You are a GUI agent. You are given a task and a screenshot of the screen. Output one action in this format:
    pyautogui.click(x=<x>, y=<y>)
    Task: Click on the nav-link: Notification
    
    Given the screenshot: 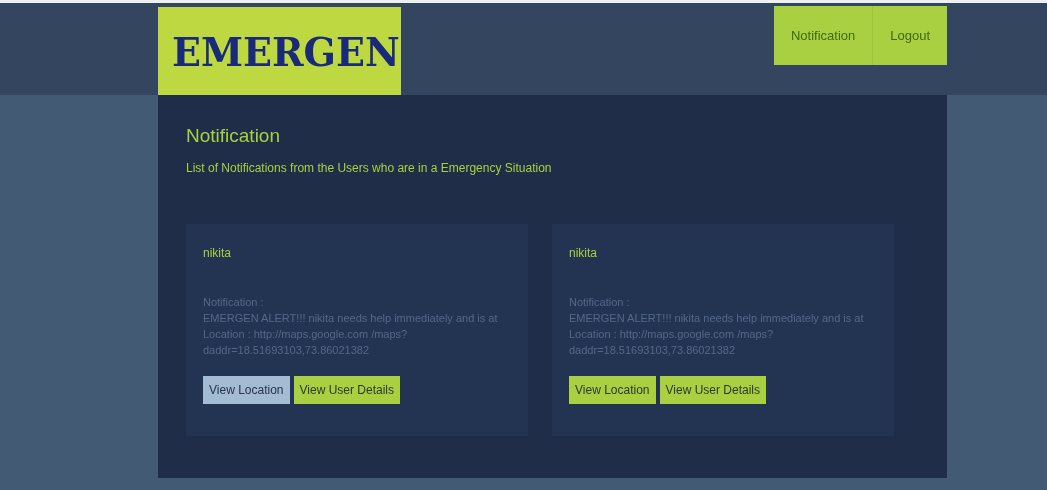 What is the action you would take?
    pyautogui.click(x=823, y=35)
    